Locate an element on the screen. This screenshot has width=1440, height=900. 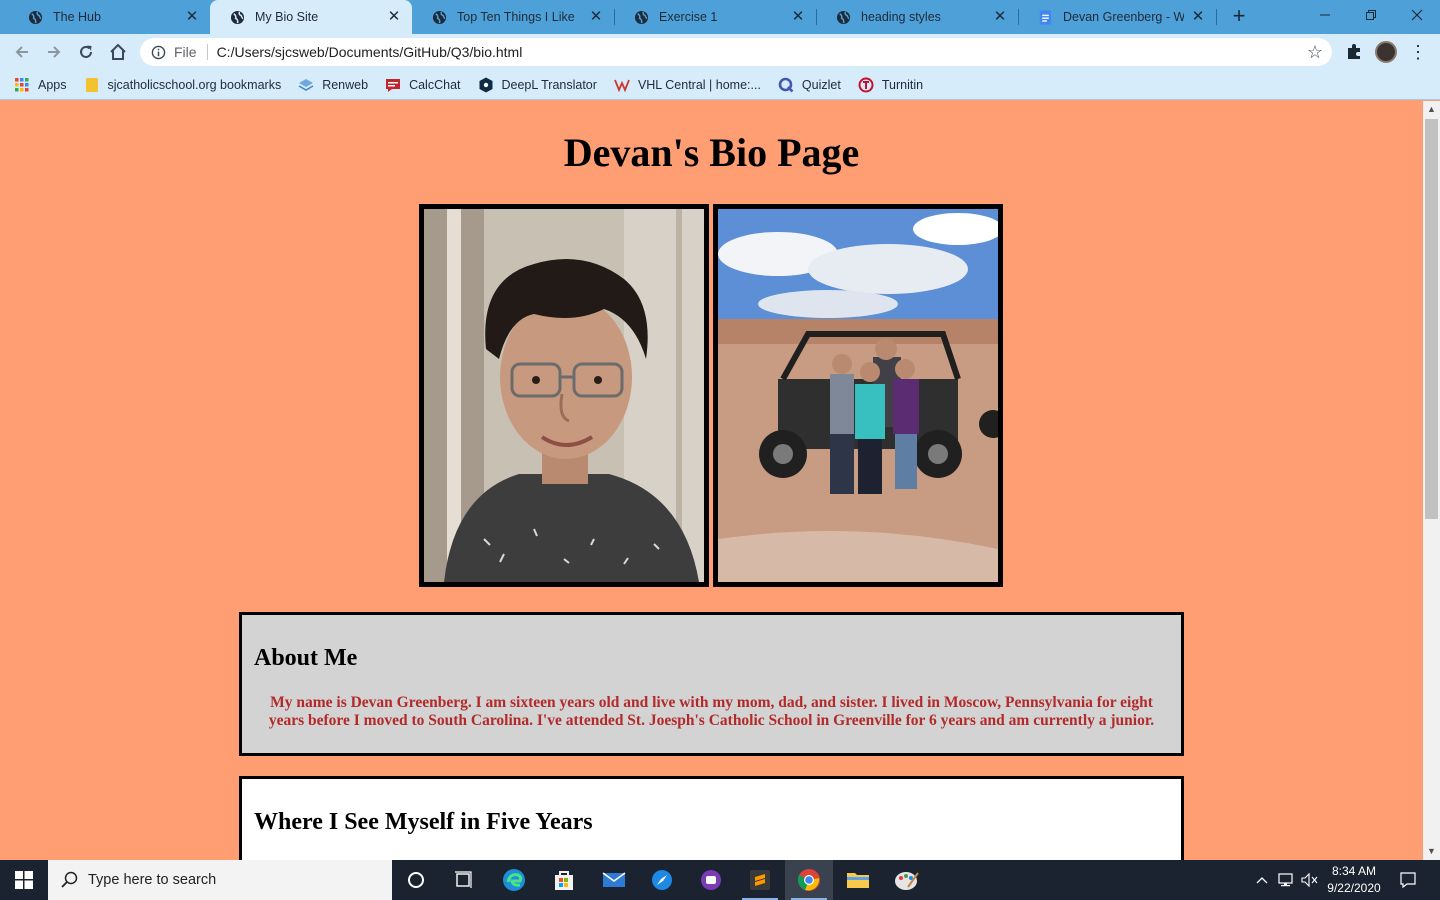
extensions-puzzle-icon is located at coordinates (1354, 51).